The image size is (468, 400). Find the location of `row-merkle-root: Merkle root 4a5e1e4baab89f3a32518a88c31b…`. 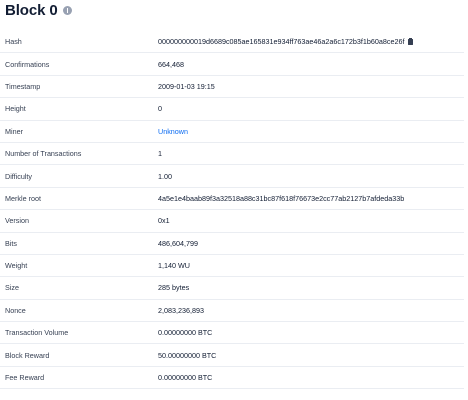

row-merkle-root: Merkle root 4a5e1e4baab89f3a32518a88c31b… is located at coordinates (232, 199).